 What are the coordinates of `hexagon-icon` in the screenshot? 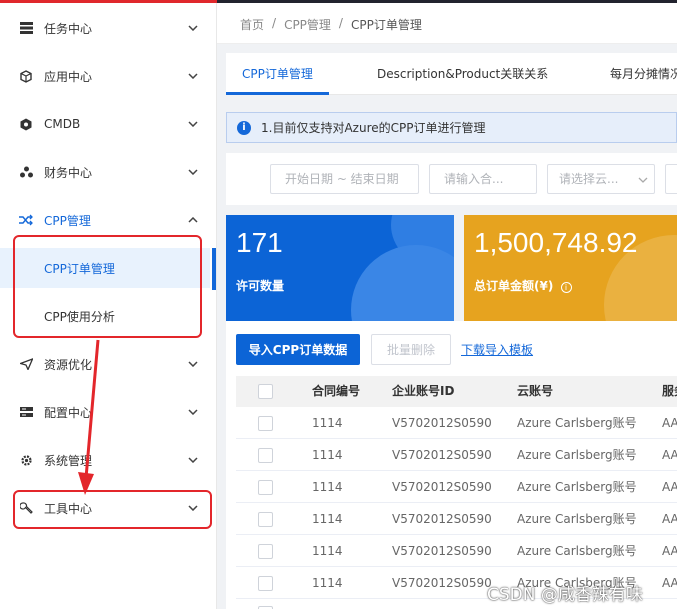 It's located at (26, 124).